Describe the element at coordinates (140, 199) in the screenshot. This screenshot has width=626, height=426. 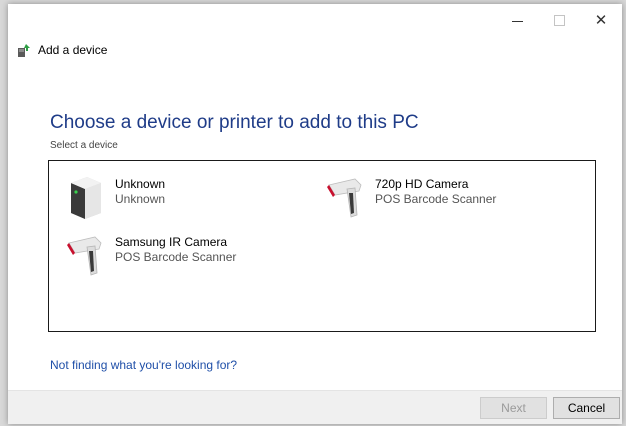
I see `device-type: Unknown` at that location.